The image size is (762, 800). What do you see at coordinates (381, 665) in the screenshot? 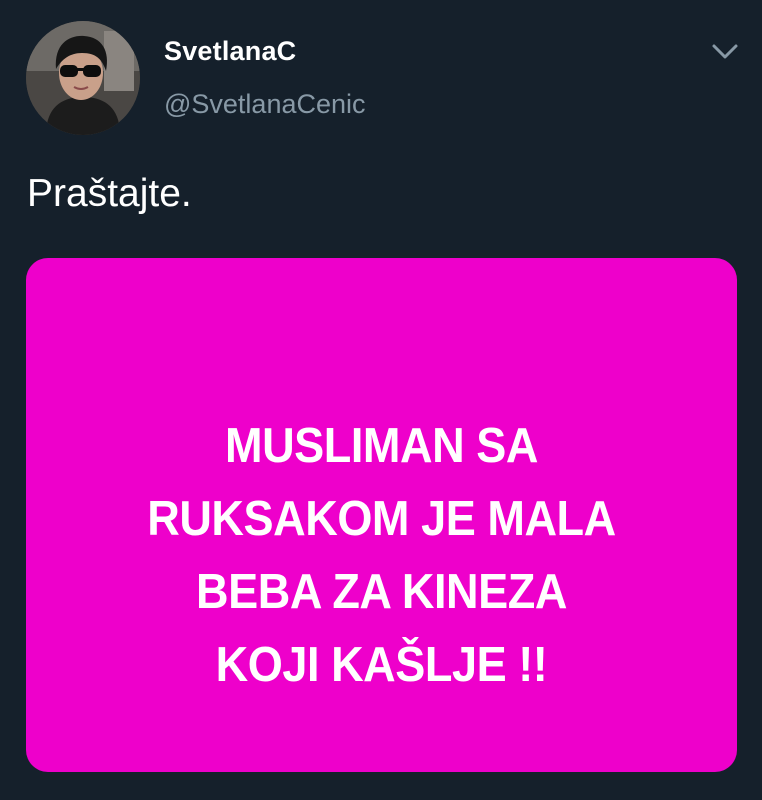
I see `media-line: KOJI KAŠLJE !!` at bounding box center [381, 665].